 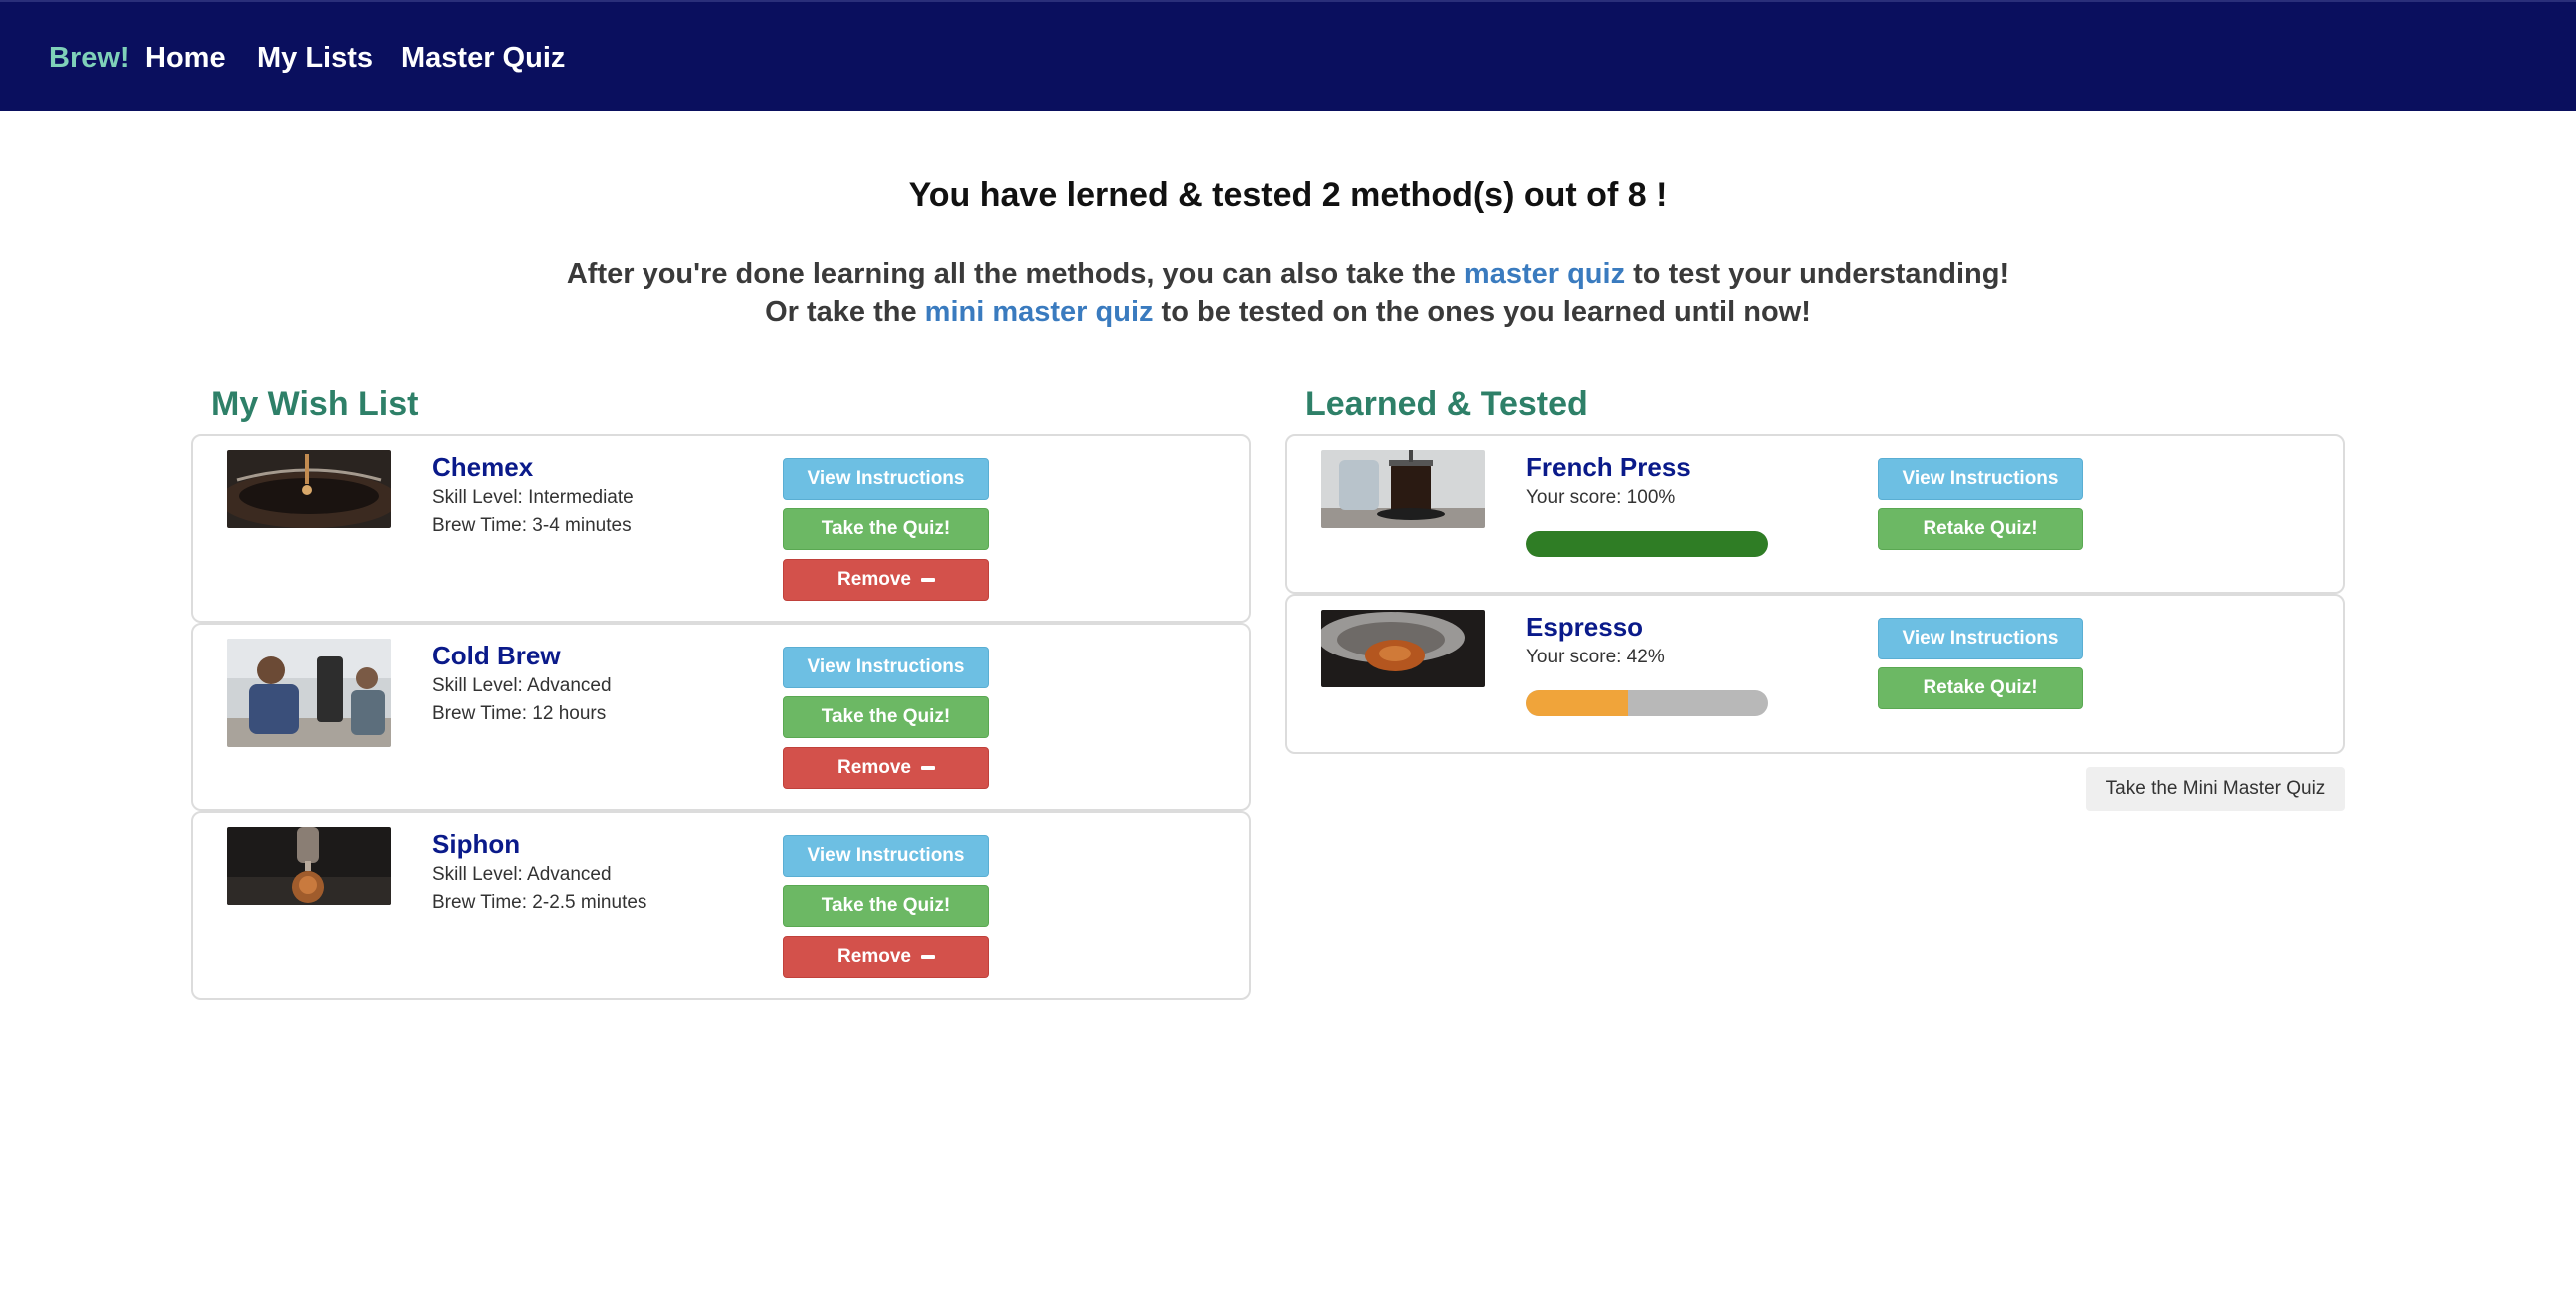 I want to click on take-mini-master-quiz-button: Take the Mini Master Quiz, so click(x=2215, y=789).